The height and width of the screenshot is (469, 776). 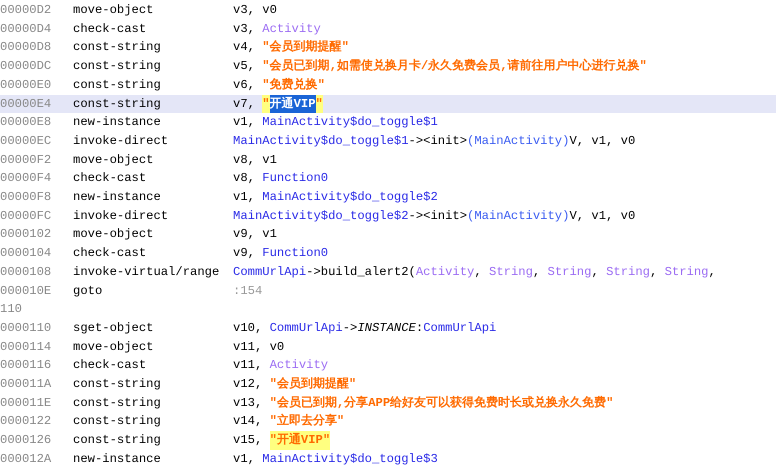 What do you see at coordinates (388, 440) in the screenshot?
I see `code-line: 0000126 const-string v15, "开通VIP"` at bounding box center [388, 440].